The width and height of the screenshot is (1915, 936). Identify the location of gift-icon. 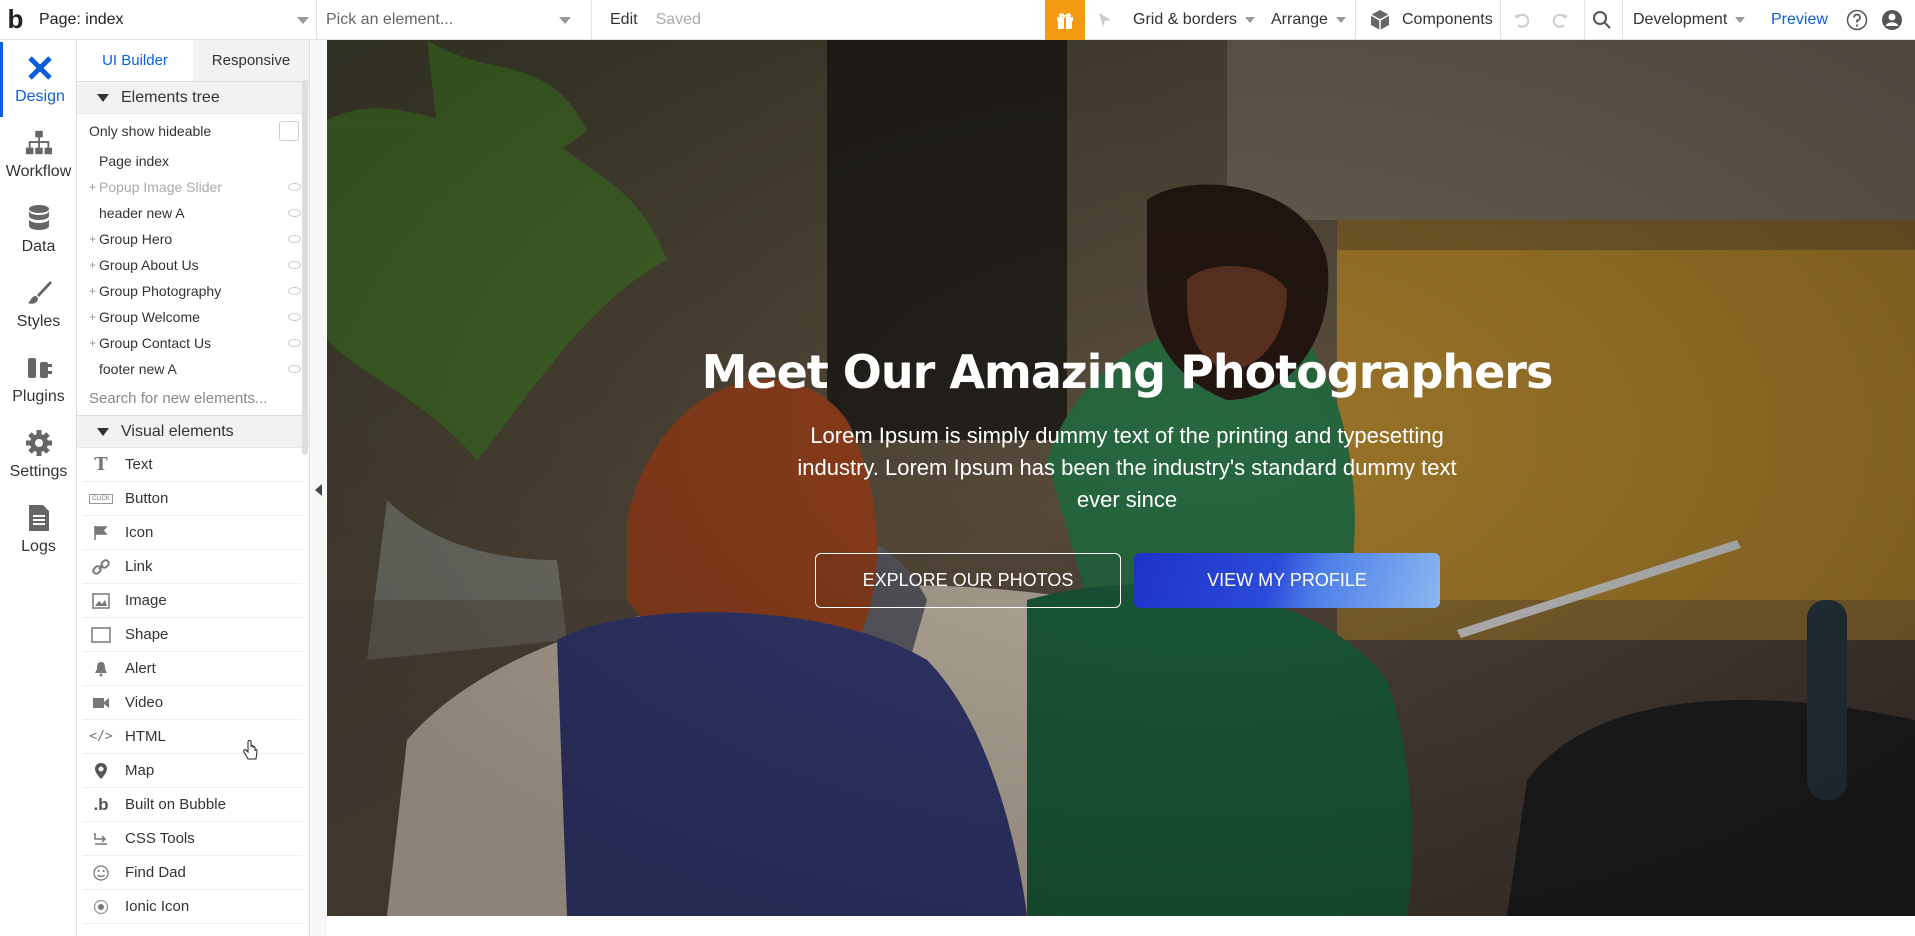
(1065, 20).